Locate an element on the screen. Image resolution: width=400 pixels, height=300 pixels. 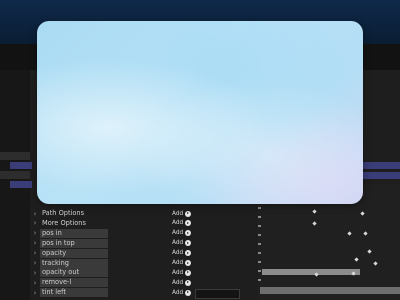
property-label: opacity is located at coordinates (74, 253).